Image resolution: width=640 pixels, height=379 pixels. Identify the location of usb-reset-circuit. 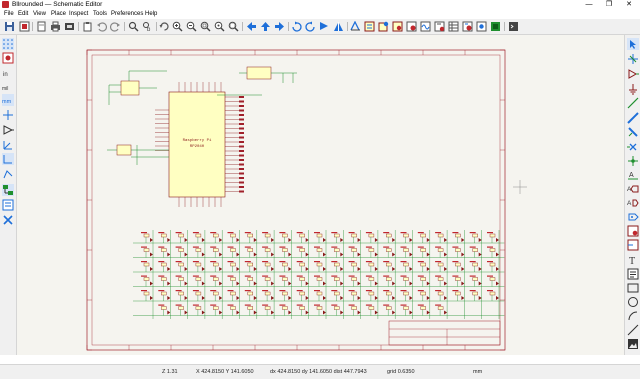
(138, 154).